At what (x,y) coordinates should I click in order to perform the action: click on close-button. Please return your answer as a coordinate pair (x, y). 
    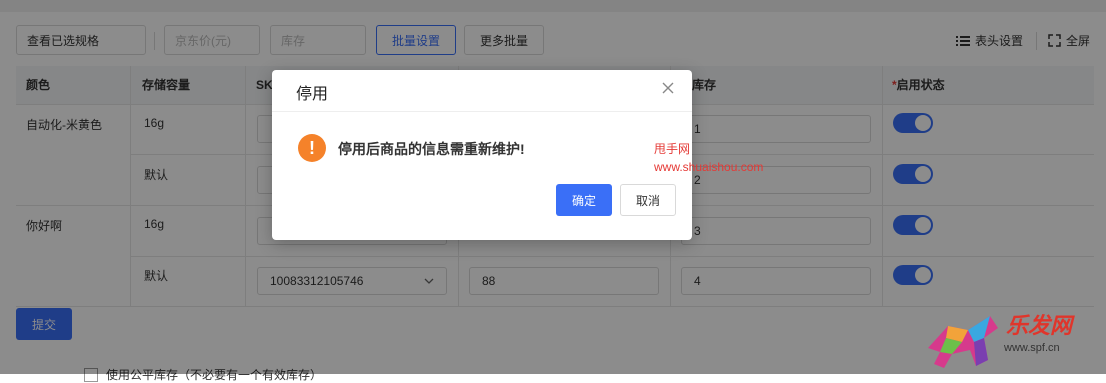
    Looking at the image, I should click on (668, 89).